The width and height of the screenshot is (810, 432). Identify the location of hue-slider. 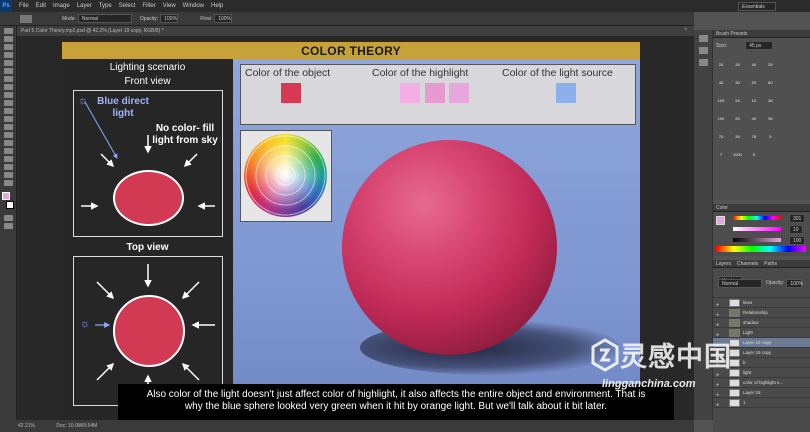
(757, 218).